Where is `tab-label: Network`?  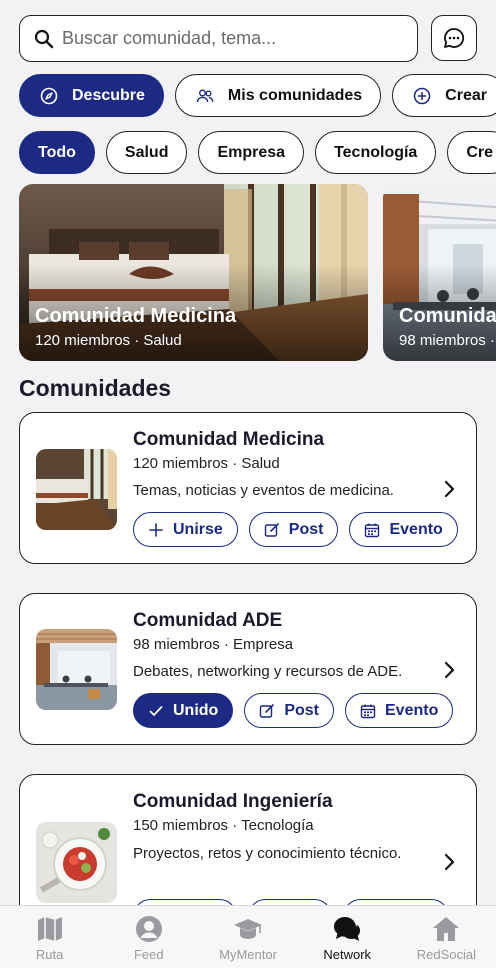 tab-label: Network is located at coordinates (347, 954).